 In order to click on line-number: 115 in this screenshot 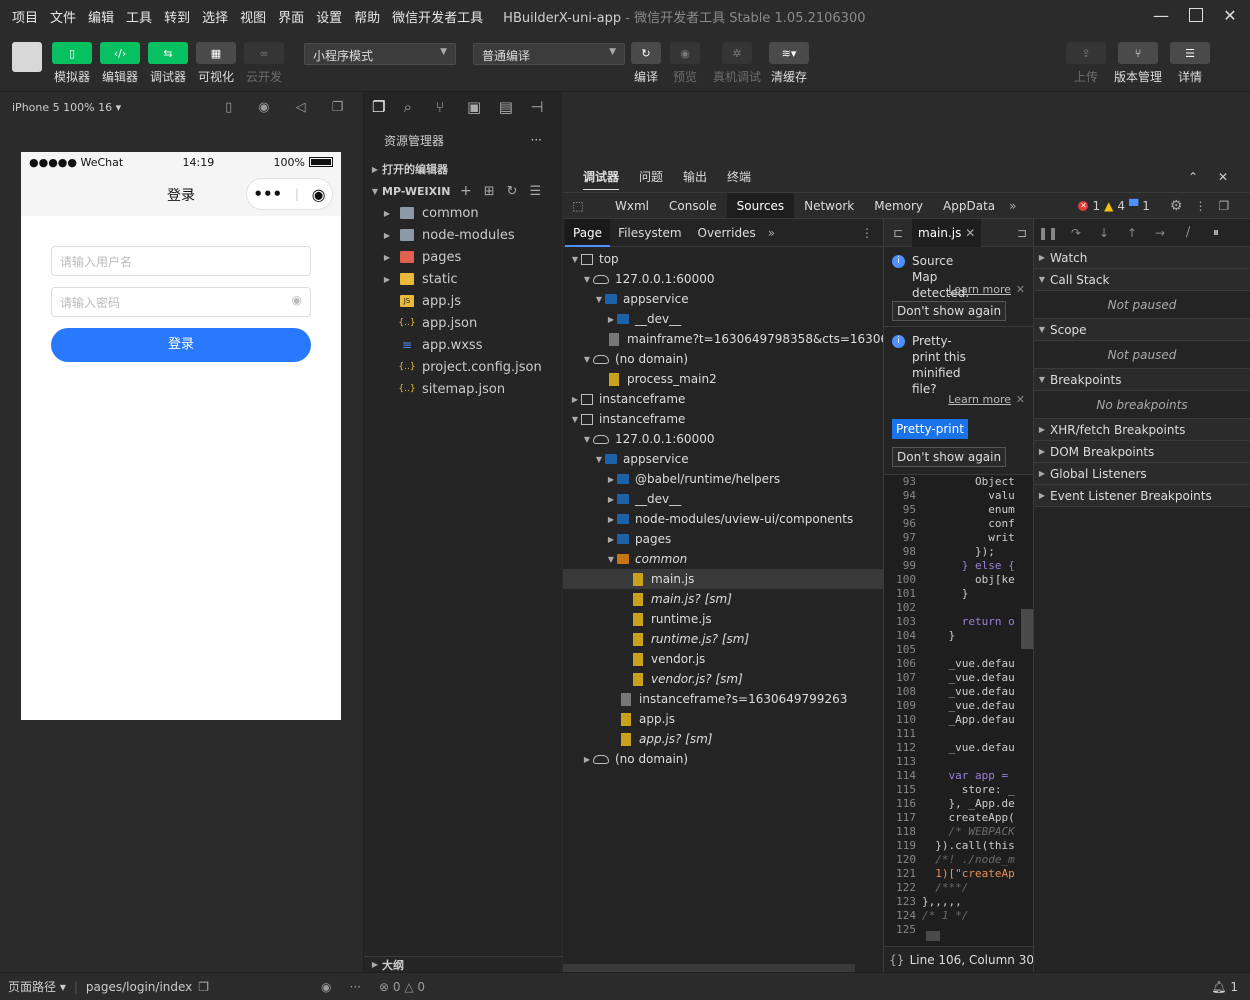, I will do `click(903, 790)`.